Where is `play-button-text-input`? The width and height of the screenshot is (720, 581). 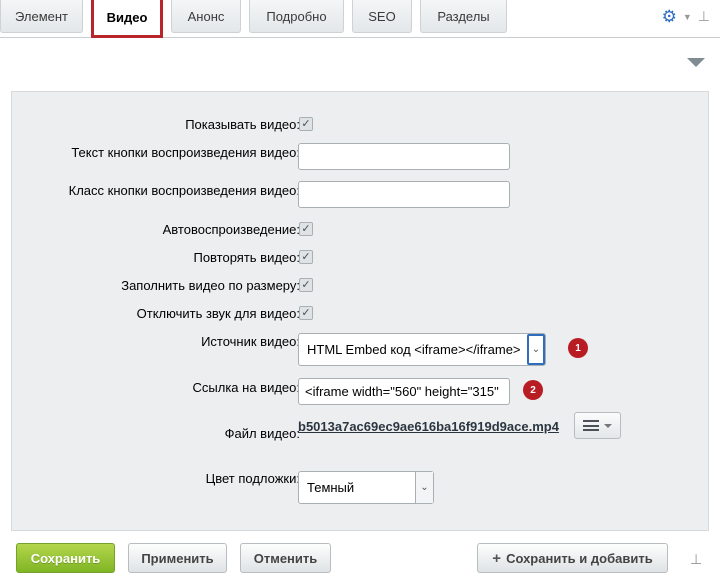 play-button-text-input is located at coordinates (404, 156).